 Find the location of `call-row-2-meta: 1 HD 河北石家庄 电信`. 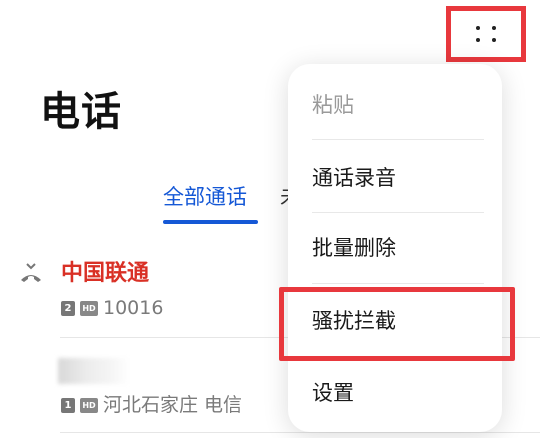

call-row-2-meta: 1 HD 河北石家庄 电信 is located at coordinates (151, 405).